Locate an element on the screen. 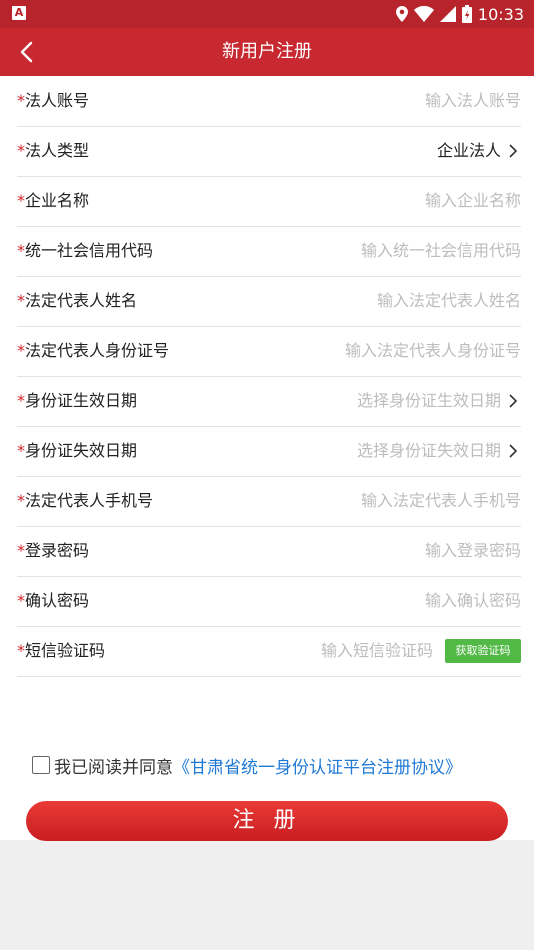 The width and height of the screenshot is (534, 950). field-label: *法人类型 is located at coordinates (53, 151).